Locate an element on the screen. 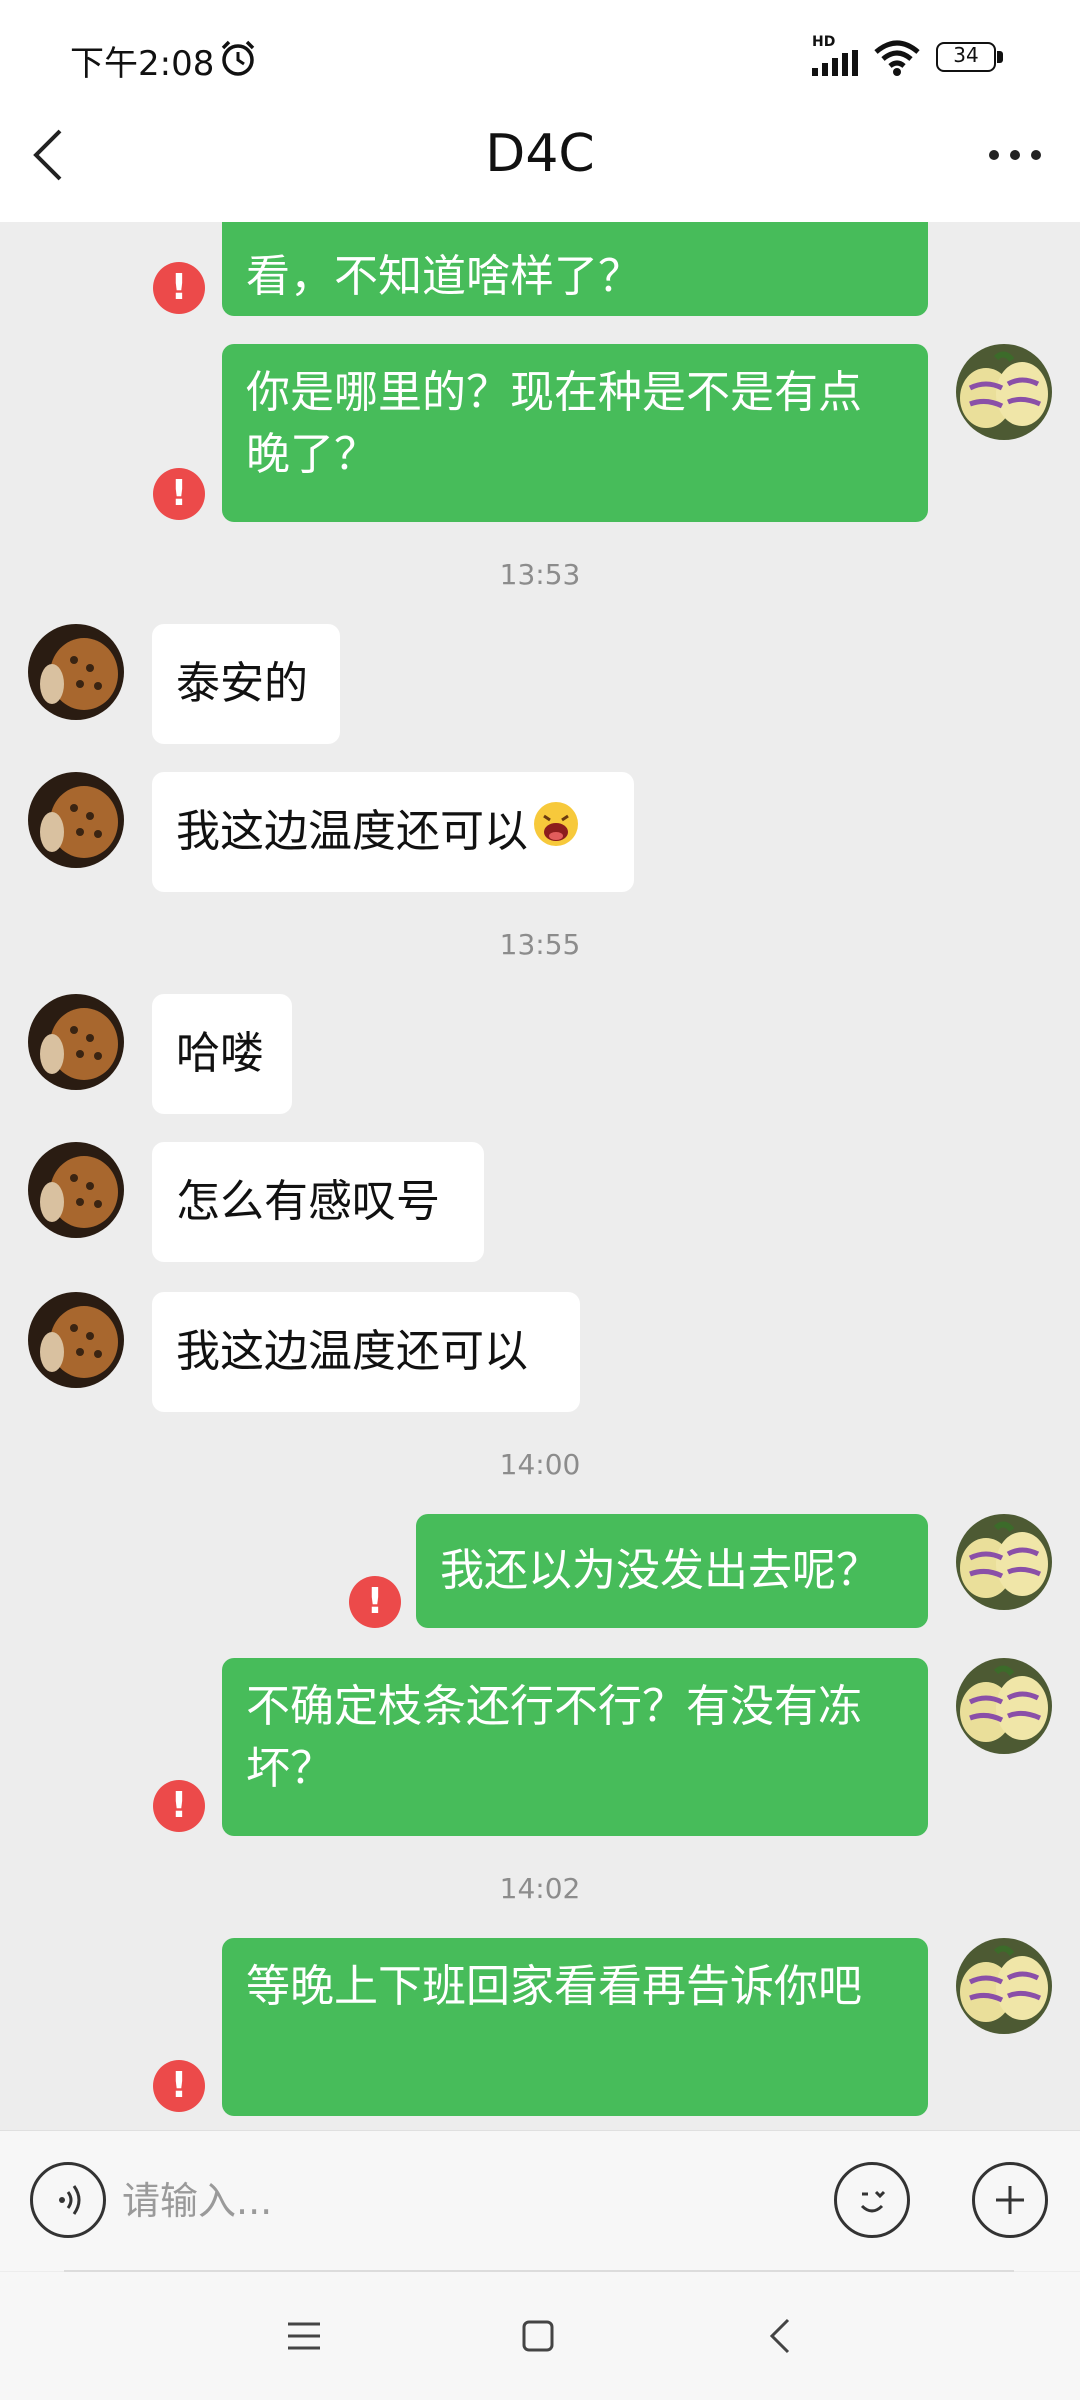  plus-icon is located at coordinates (1010, 2200).